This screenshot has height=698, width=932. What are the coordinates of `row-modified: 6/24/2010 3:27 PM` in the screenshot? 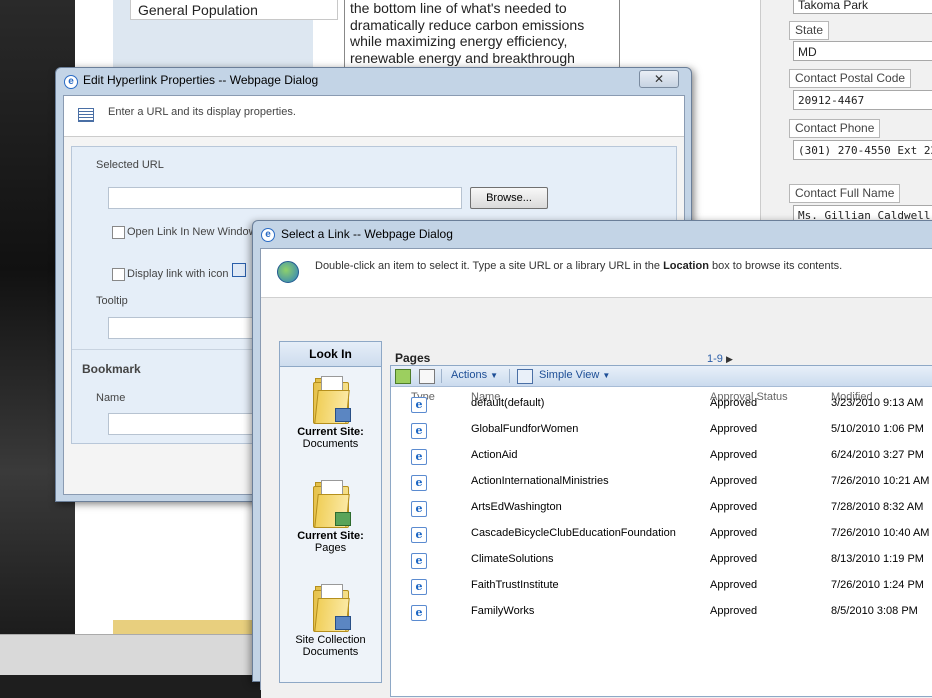 It's located at (877, 455).